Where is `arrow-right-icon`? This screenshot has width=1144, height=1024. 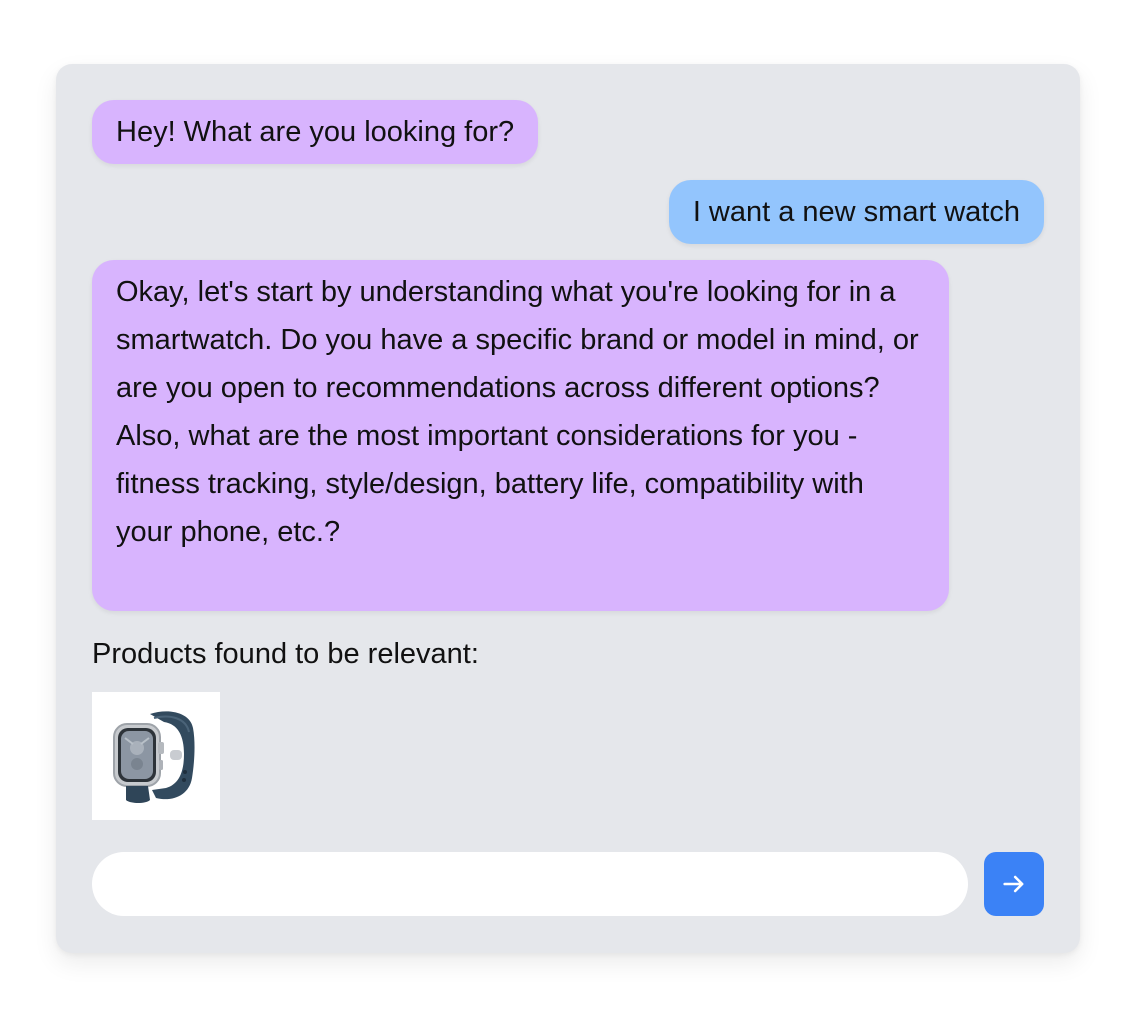 arrow-right-icon is located at coordinates (1013, 884).